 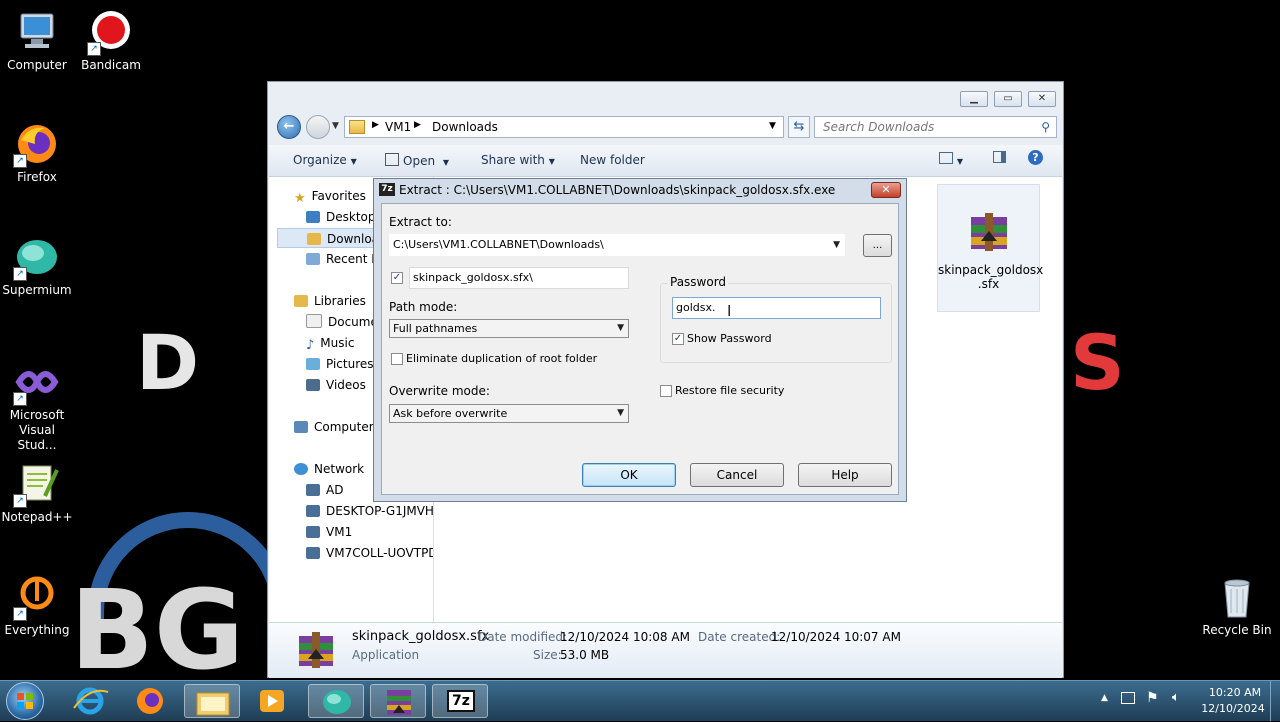 I want to click on organize-button: Organize ▼, so click(x=325, y=160).